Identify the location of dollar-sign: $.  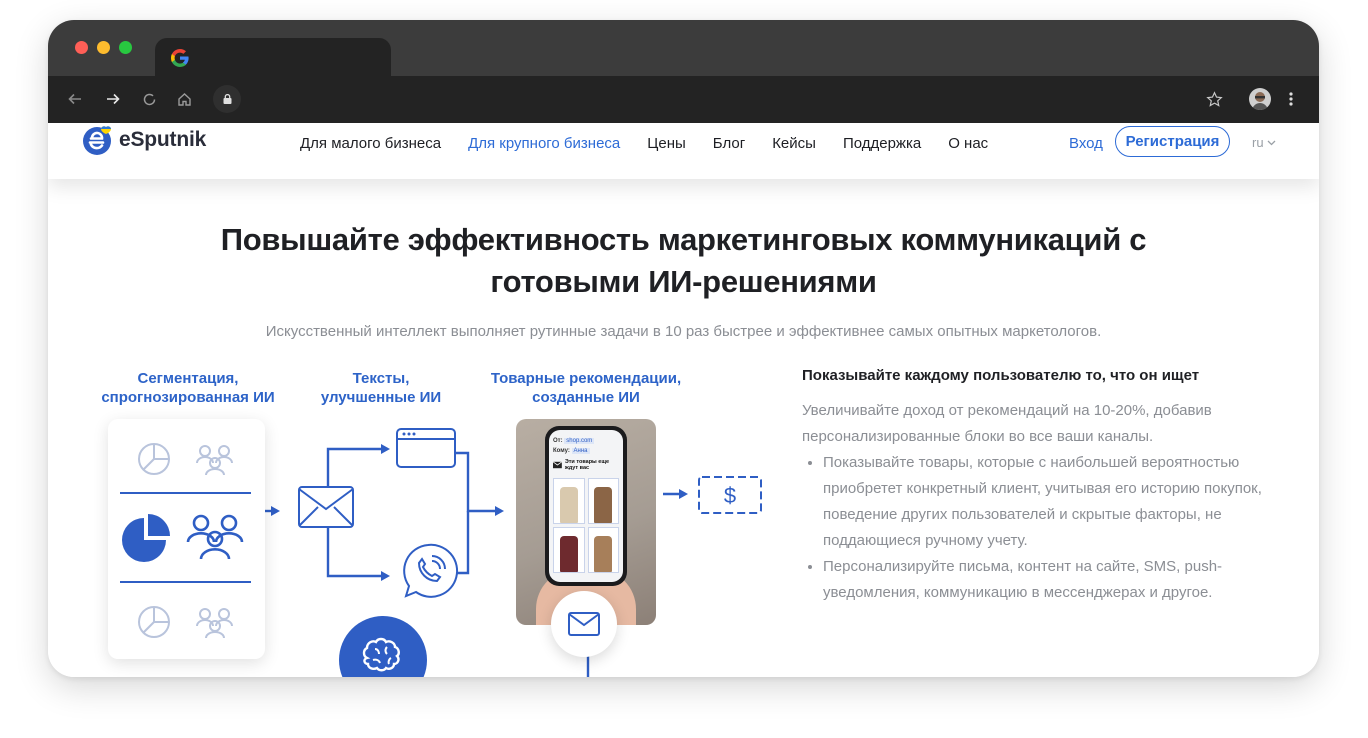
(730, 495).